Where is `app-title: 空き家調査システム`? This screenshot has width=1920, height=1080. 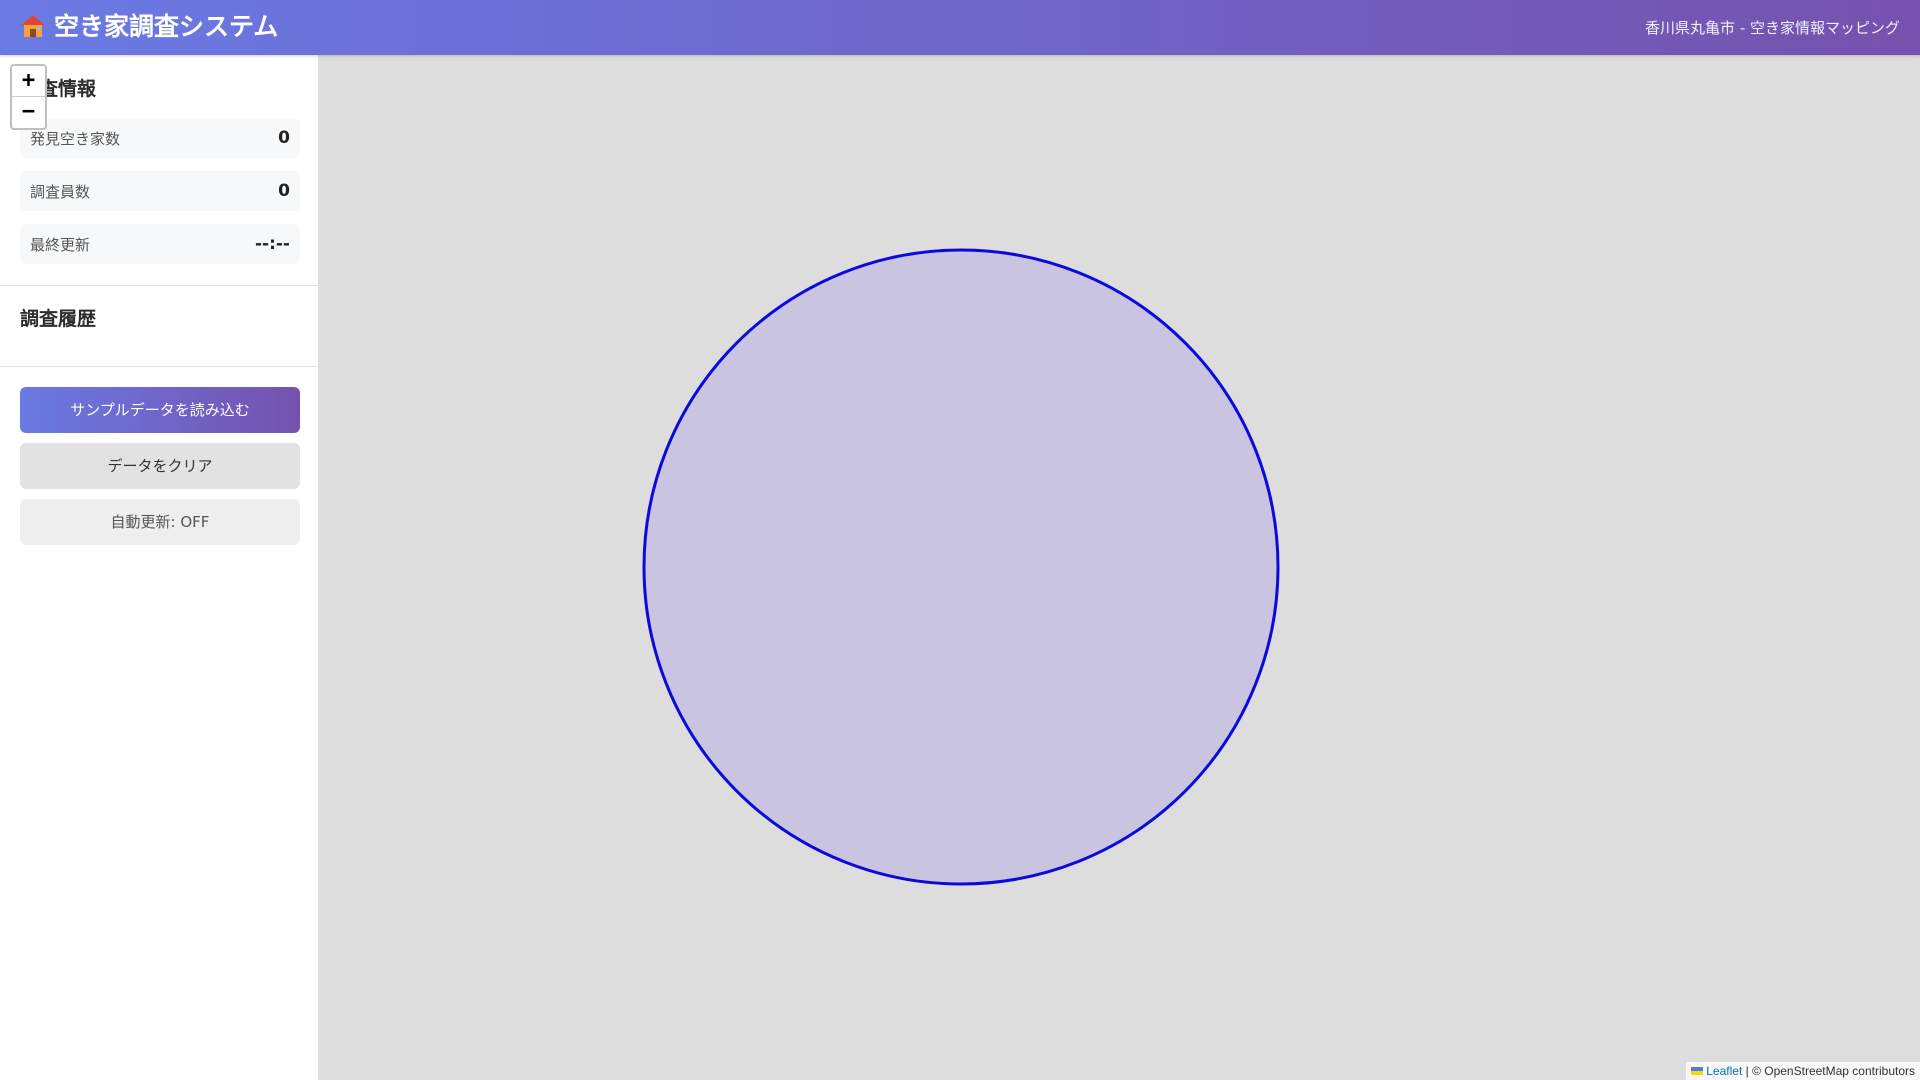
app-title: 空き家調査システム is located at coordinates (149, 27).